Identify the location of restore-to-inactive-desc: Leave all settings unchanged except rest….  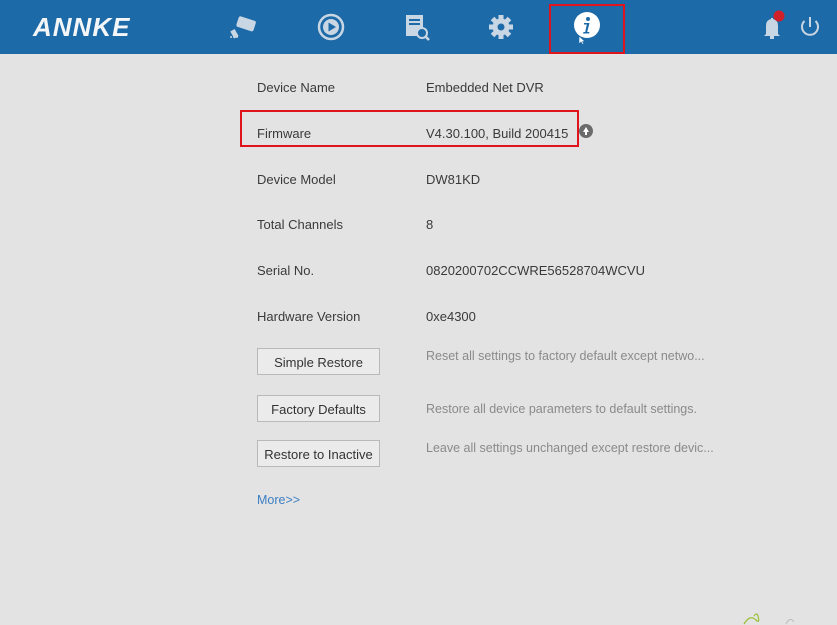
(570, 448).